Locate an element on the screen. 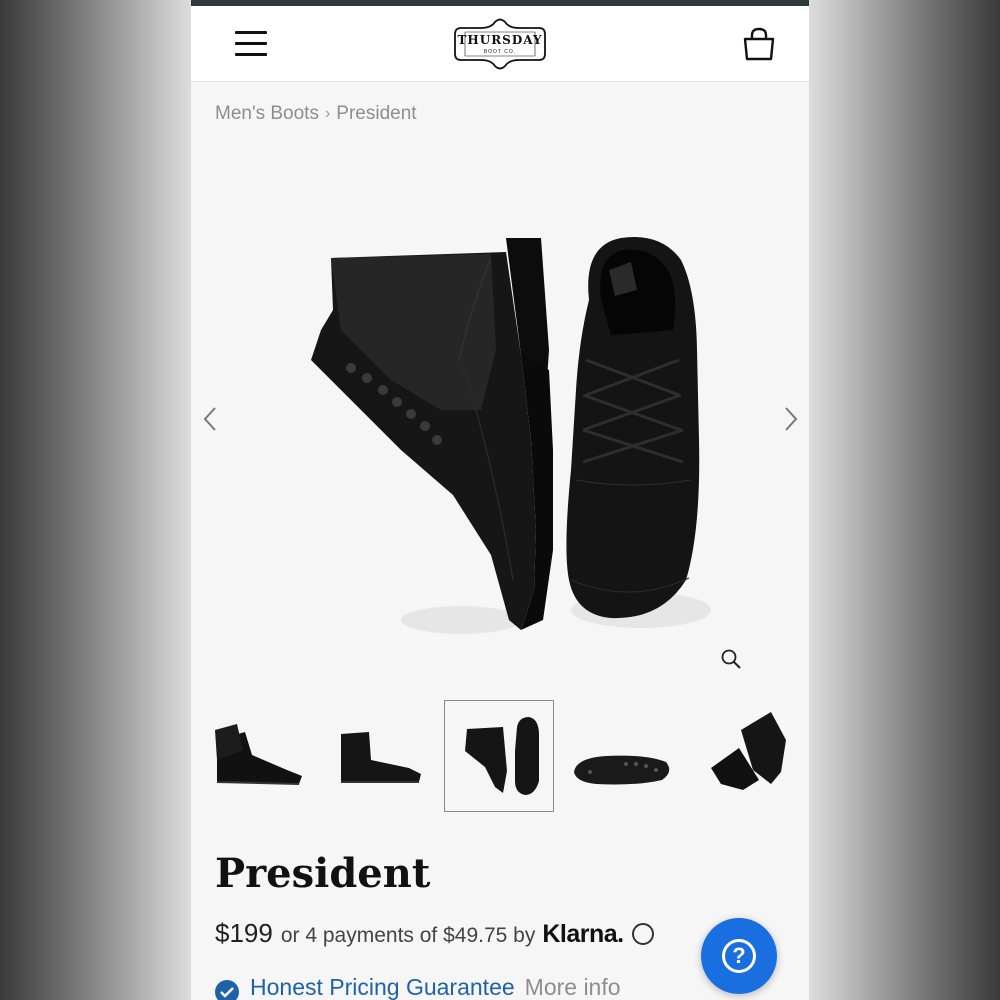 The image size is (1000, 1000). installment-text: or 4 payments of $49.75 by is located at coordinates (408, 935).